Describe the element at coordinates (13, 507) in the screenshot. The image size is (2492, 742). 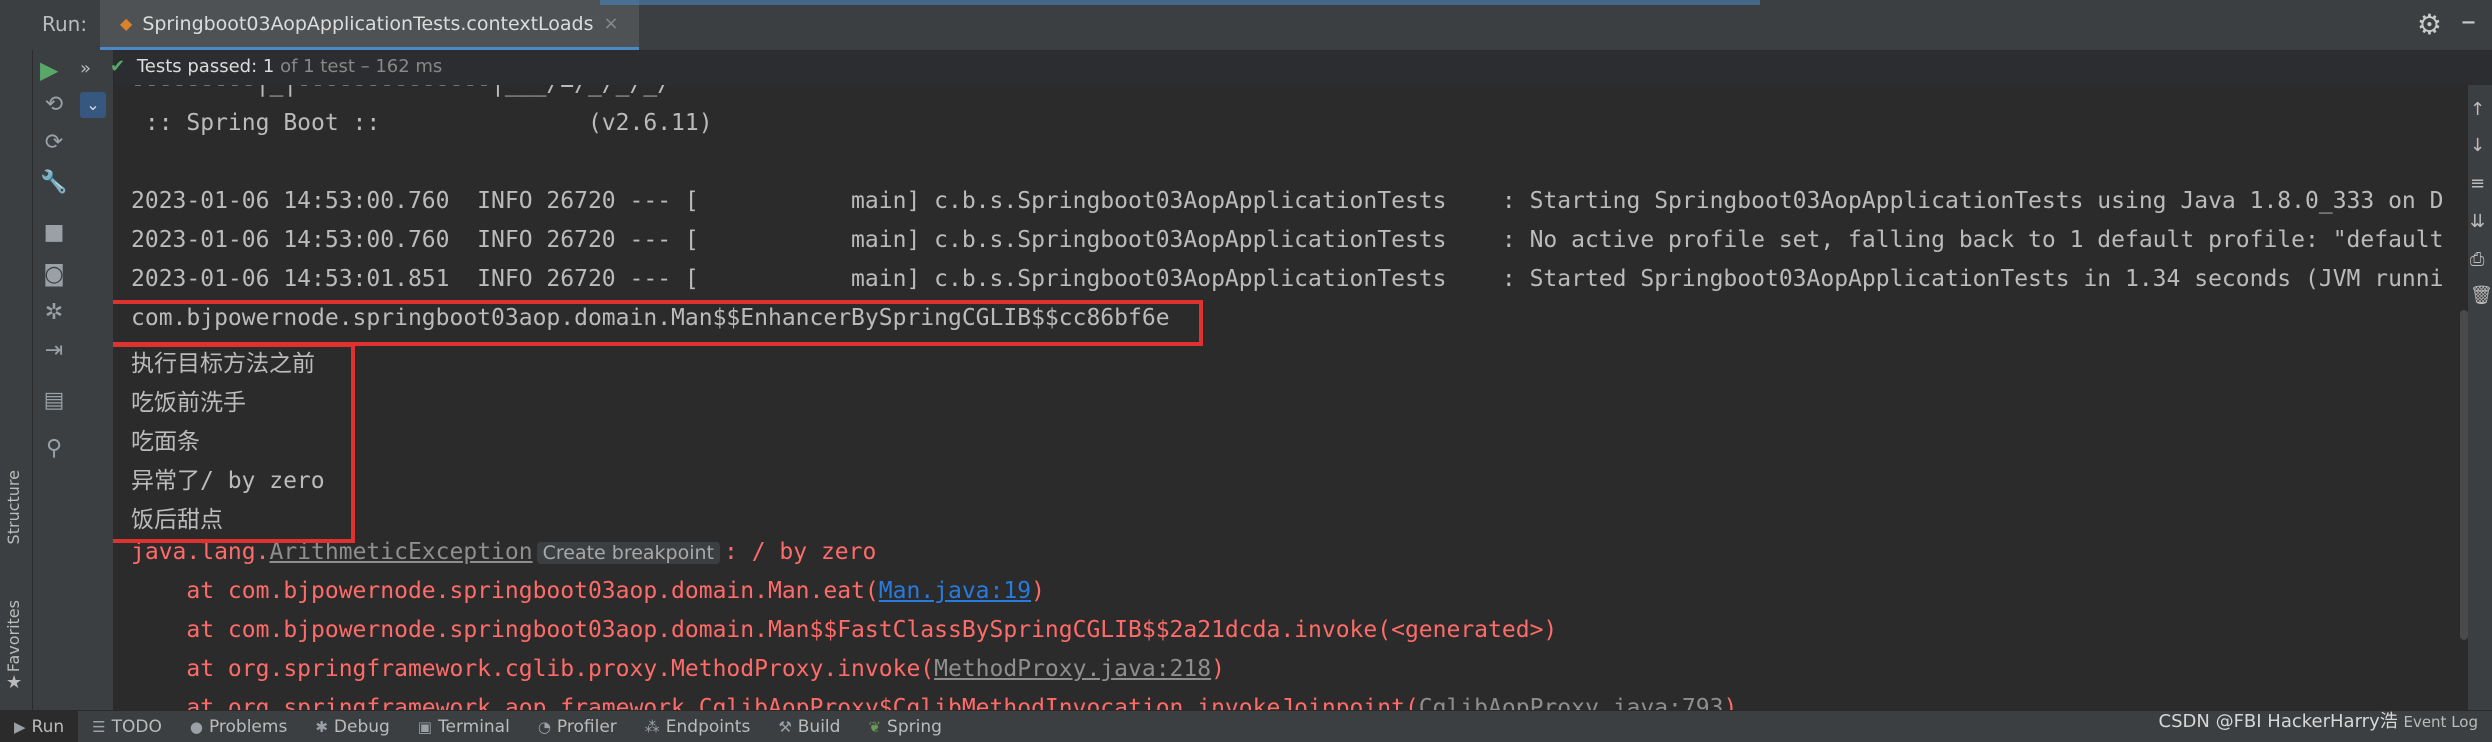
I see `structure-tool-button: Structure` at that location.